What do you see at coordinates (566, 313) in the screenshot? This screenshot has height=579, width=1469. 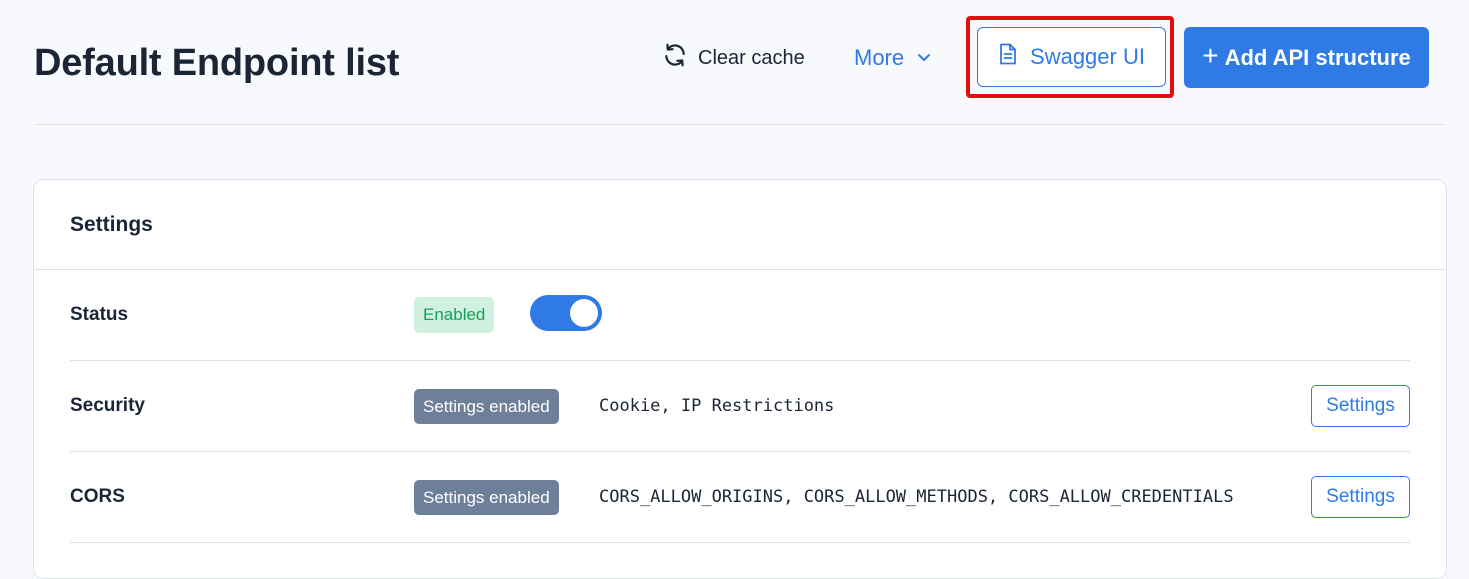 I see `status-toggle` at bounding box center [566, 313].